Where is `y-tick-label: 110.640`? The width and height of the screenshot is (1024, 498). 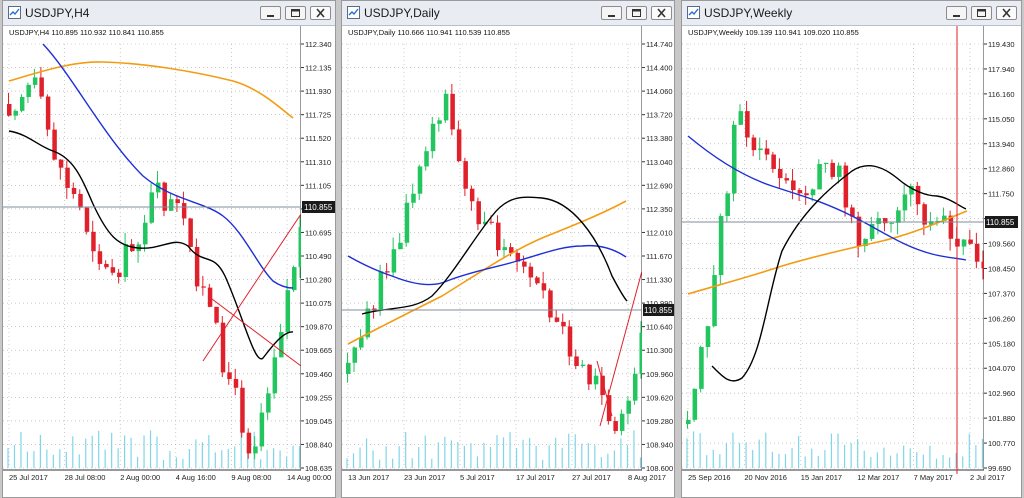 y-tick-label: 110.640 is located at coordinates (659, 327).